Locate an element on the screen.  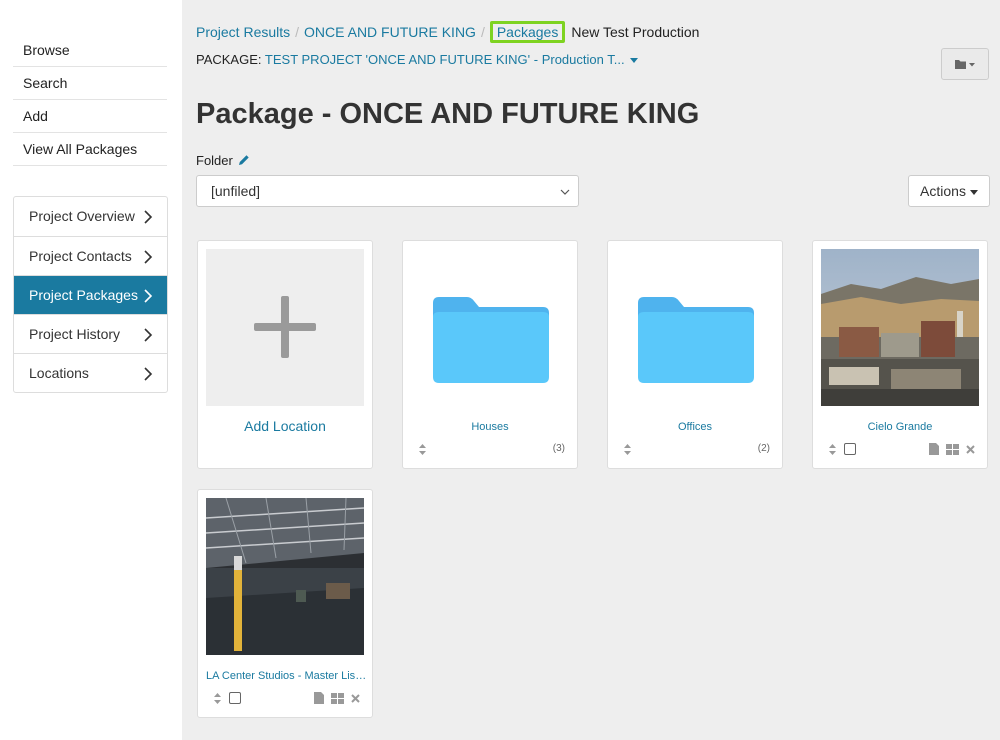
plus-icon is located at coordinates (285, 327).